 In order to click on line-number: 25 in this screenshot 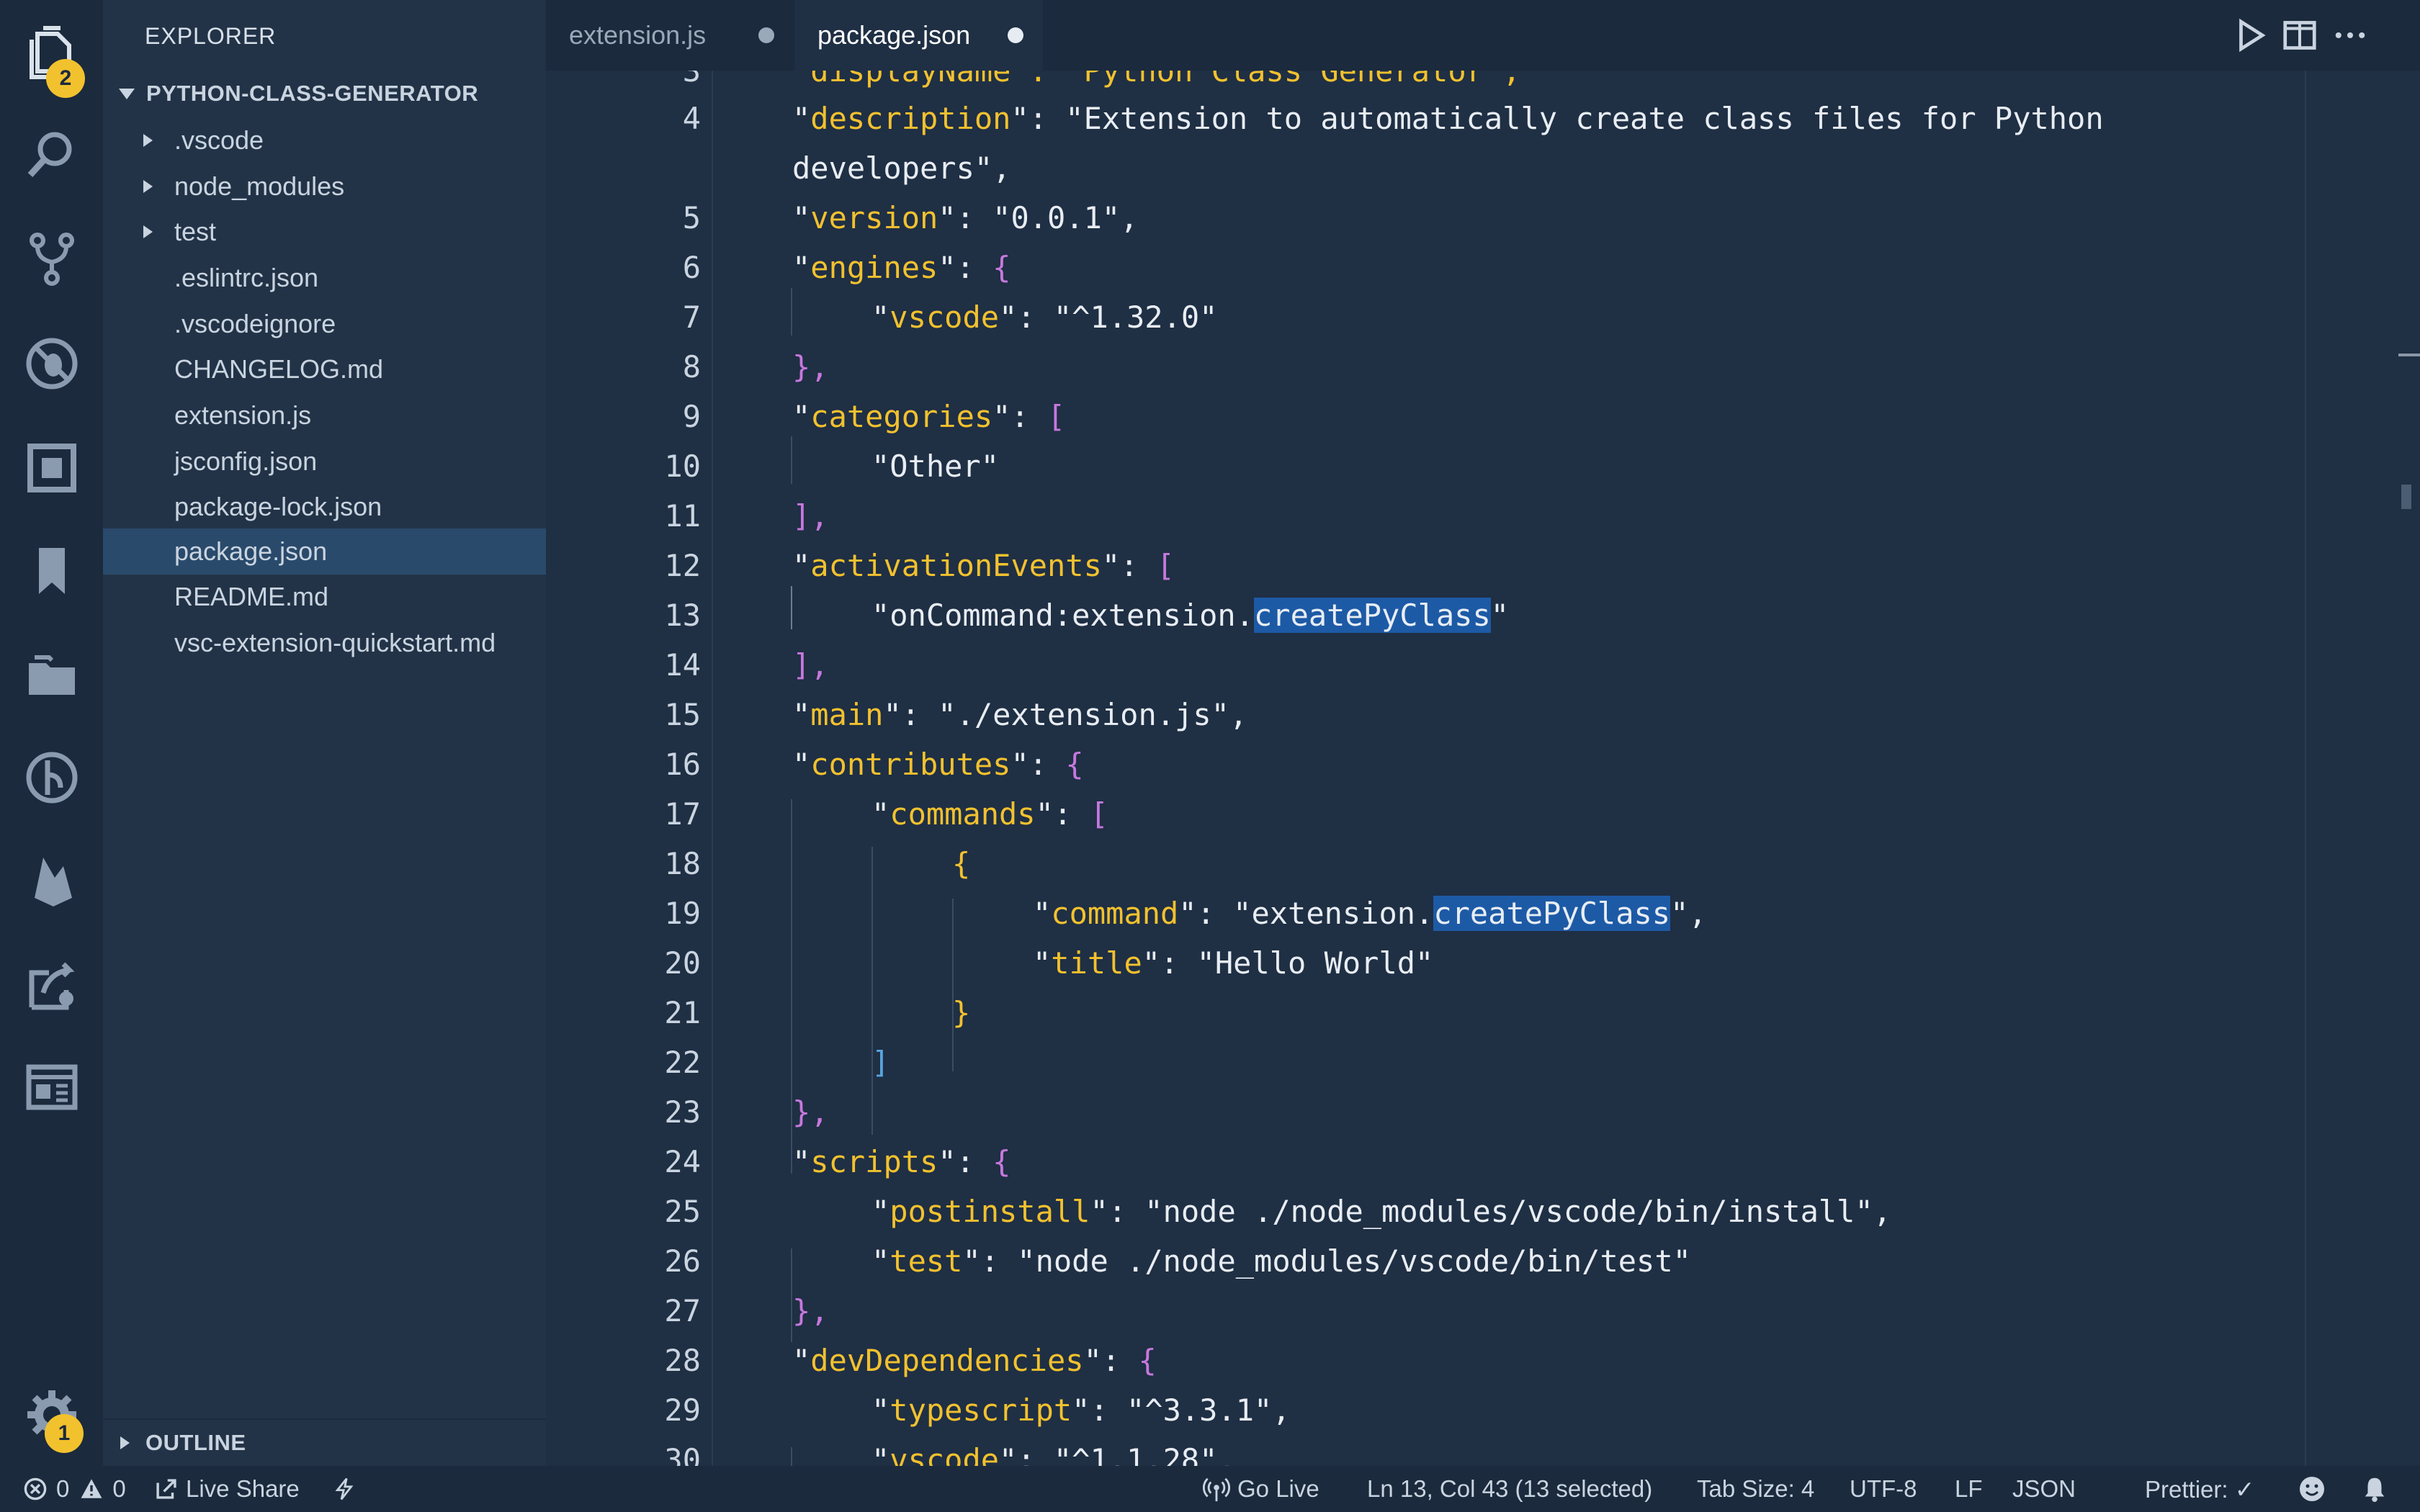, I will do `click(623, 1211)`.